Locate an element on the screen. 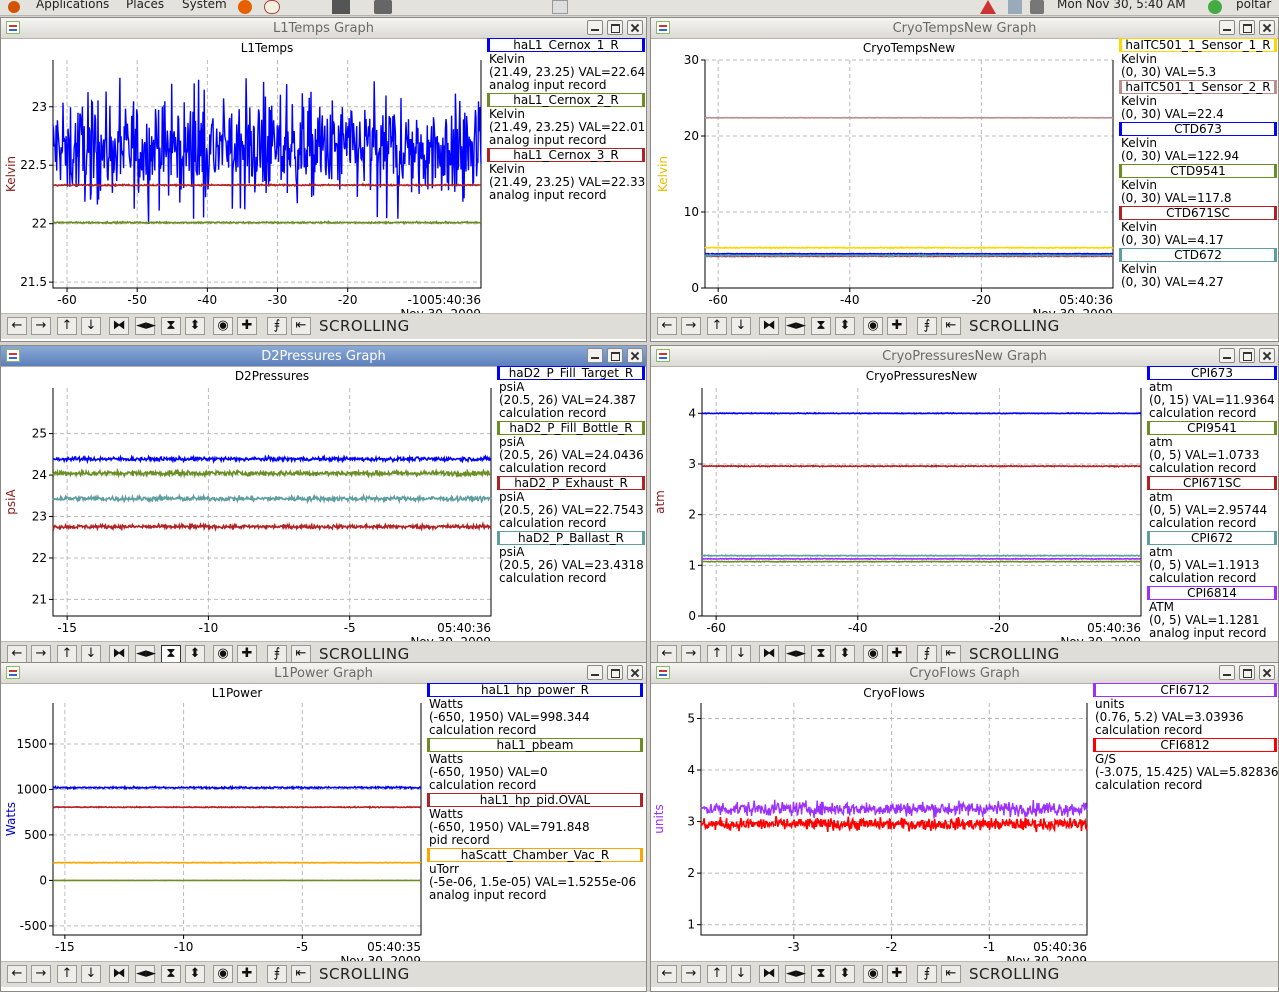  legend-entry-name: CTD673 is located at coordinates (1198, 129).